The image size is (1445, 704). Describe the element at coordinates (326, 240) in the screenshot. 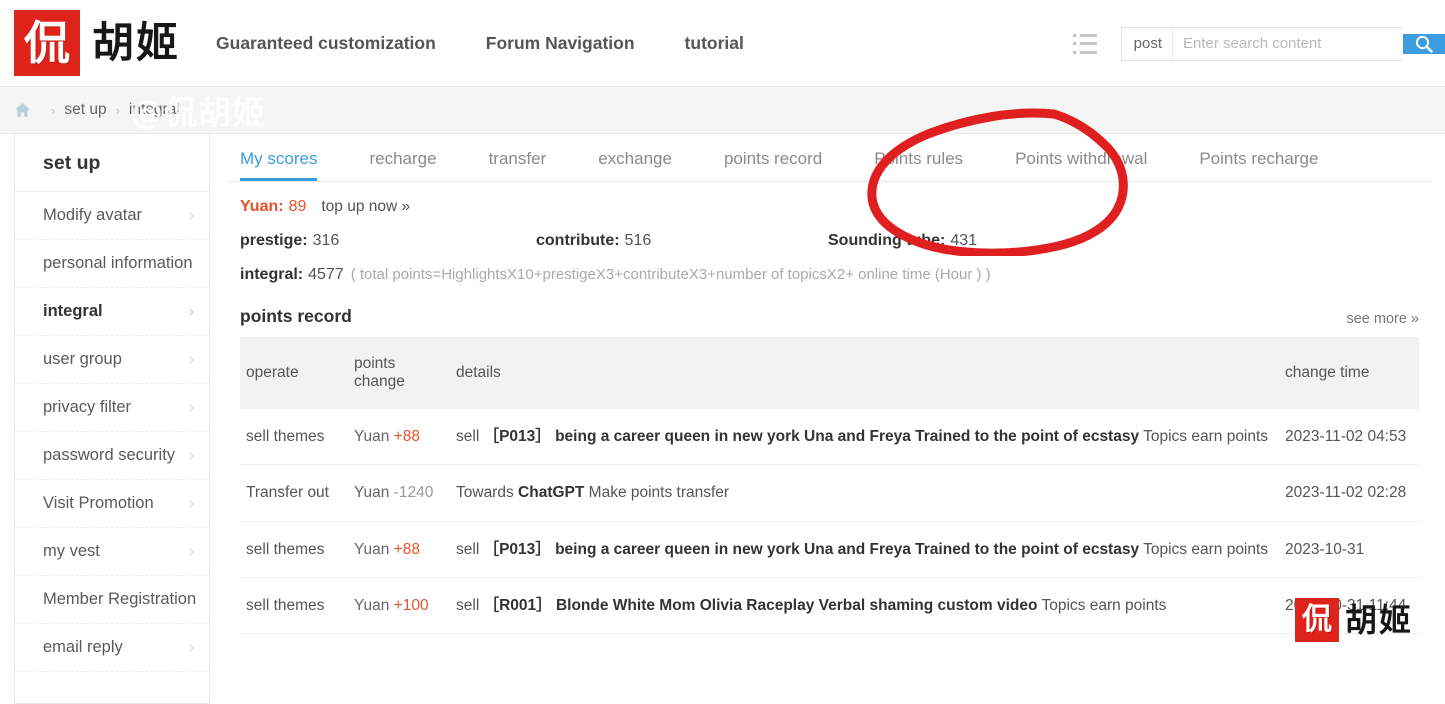

I see `prestige-value: 316` at that location.